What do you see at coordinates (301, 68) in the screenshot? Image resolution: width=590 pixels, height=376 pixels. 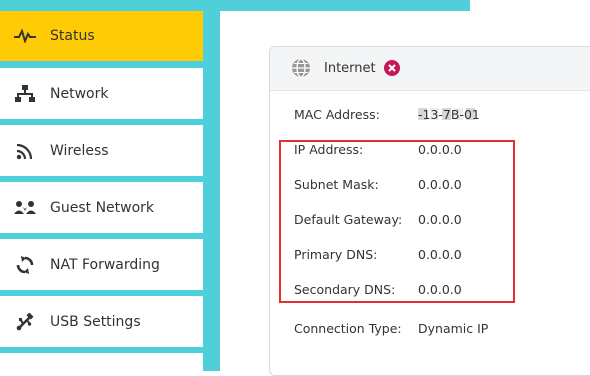 I see `globe-icon` at bounding box center [301, 68].